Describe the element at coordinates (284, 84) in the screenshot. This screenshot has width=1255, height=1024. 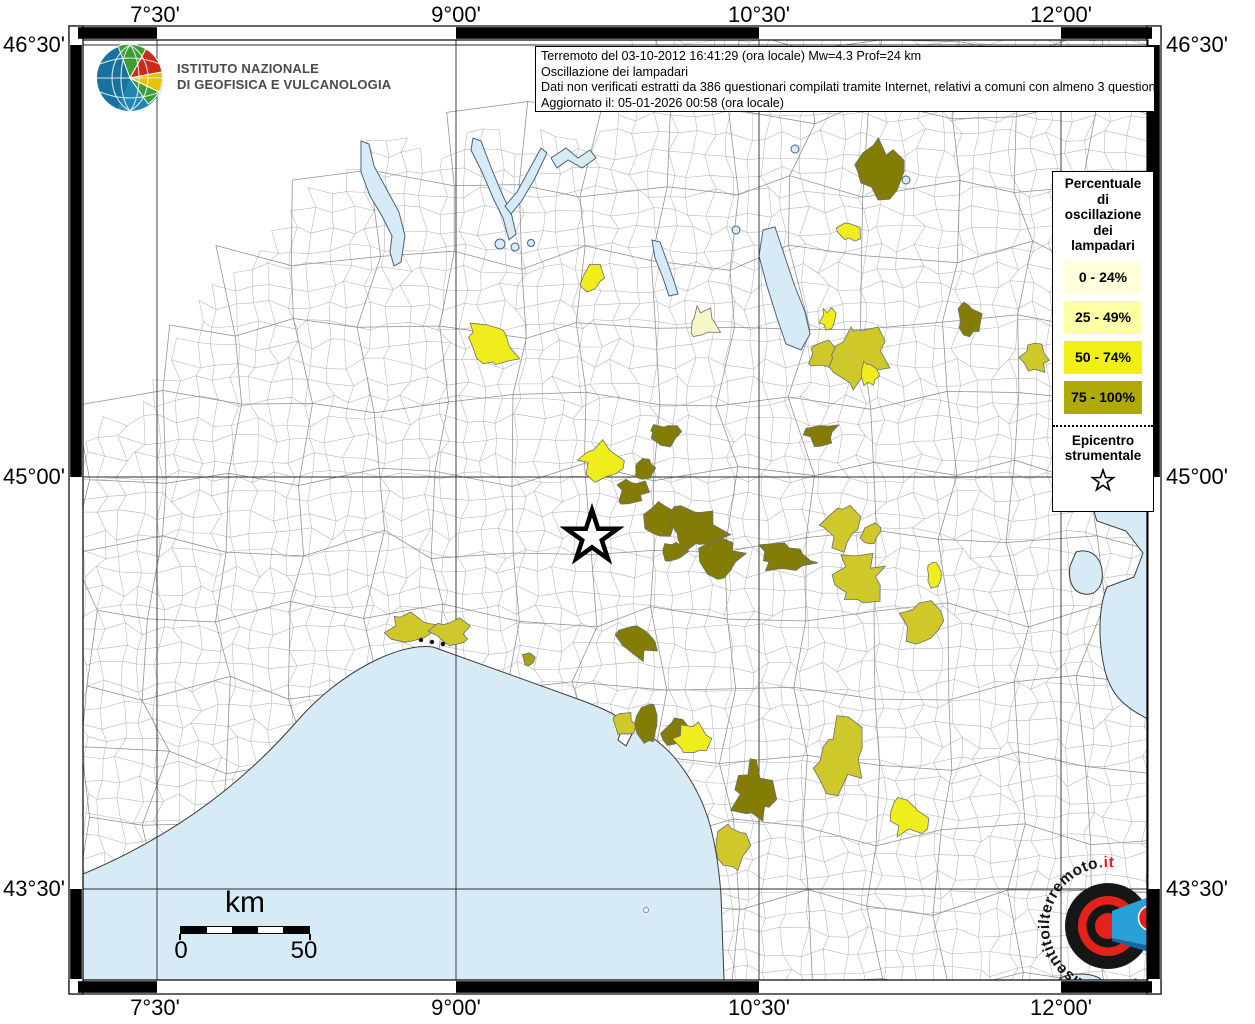
I see `ingv-name-line2: DI GEOFISICA E VULCANOLOGIA` at that location.